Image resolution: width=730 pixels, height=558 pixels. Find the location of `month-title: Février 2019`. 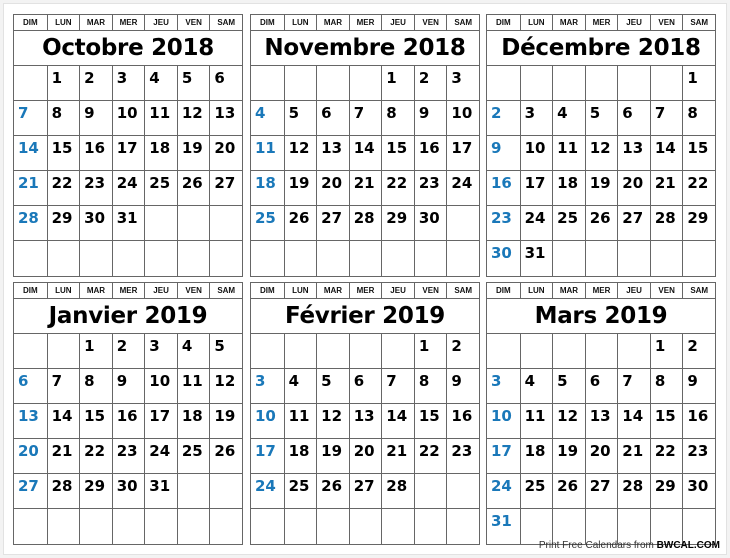

month-title: Février 2019 is located at coordinates (365, 316).